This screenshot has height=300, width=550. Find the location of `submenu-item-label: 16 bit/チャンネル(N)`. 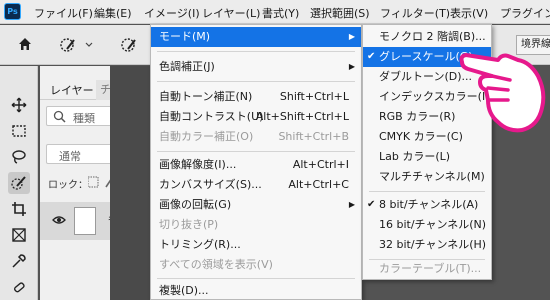

submenu-item-label: 16 bit/チャンネル(N) is located at coordinates (433, 224).